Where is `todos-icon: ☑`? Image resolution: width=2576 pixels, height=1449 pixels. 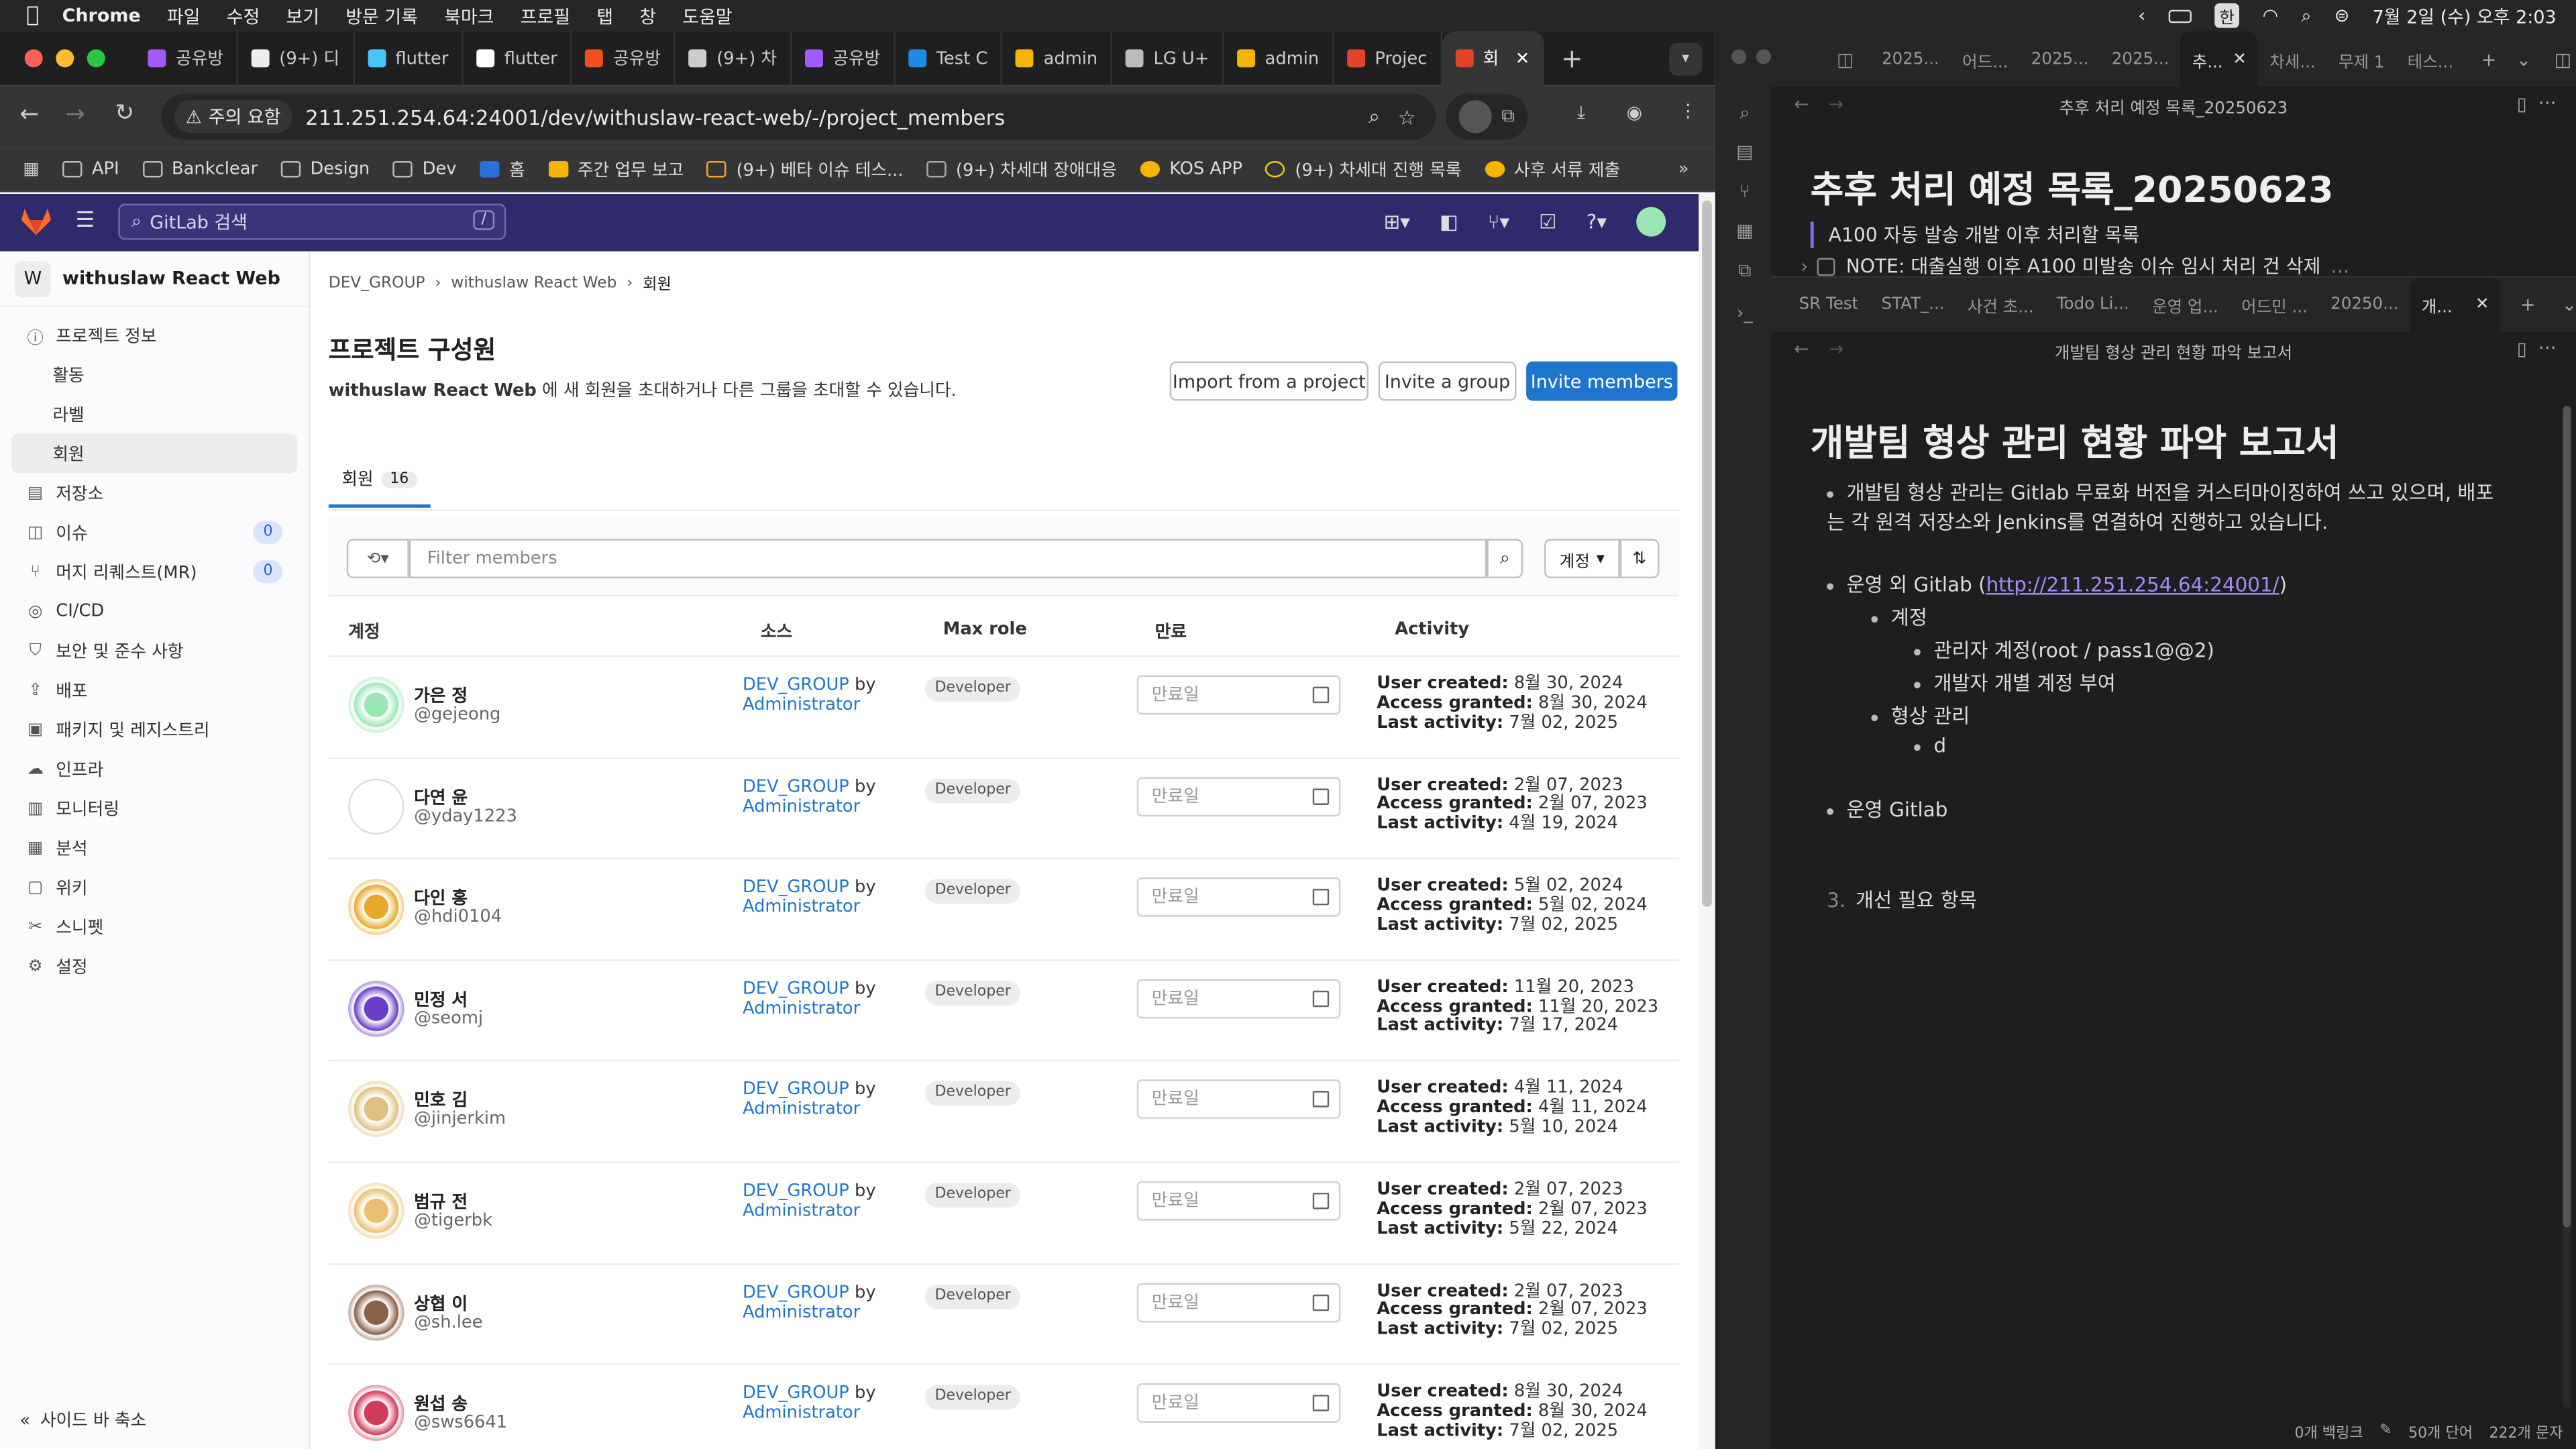
todos-icon: ☑ is located at coordinates (1547, 221).